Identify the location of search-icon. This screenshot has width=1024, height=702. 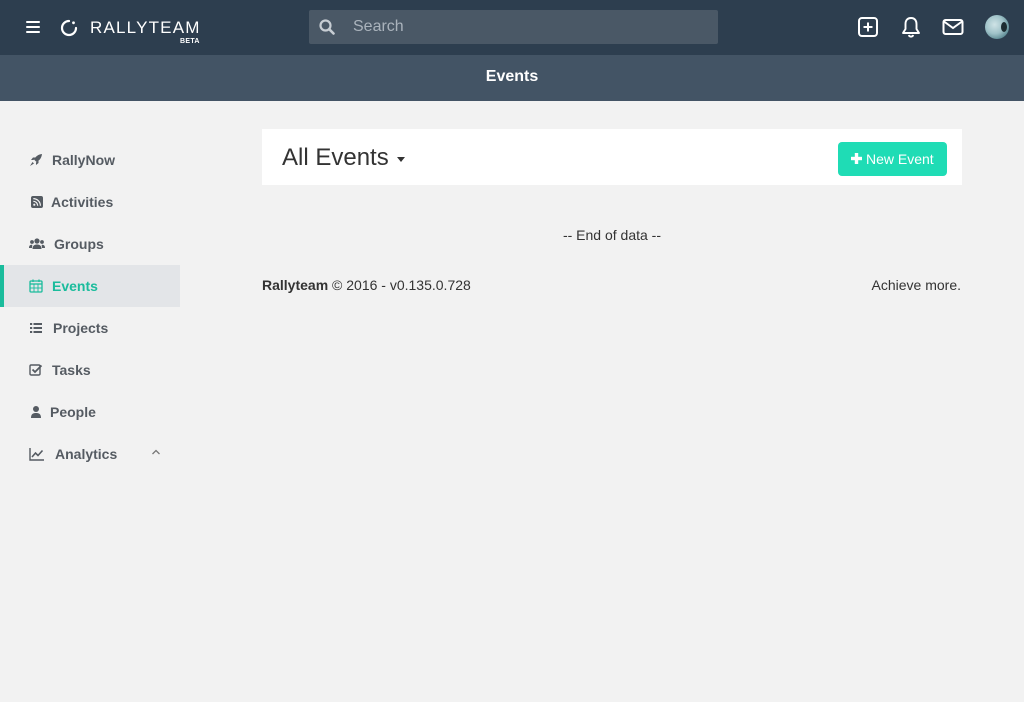
(327, 27).